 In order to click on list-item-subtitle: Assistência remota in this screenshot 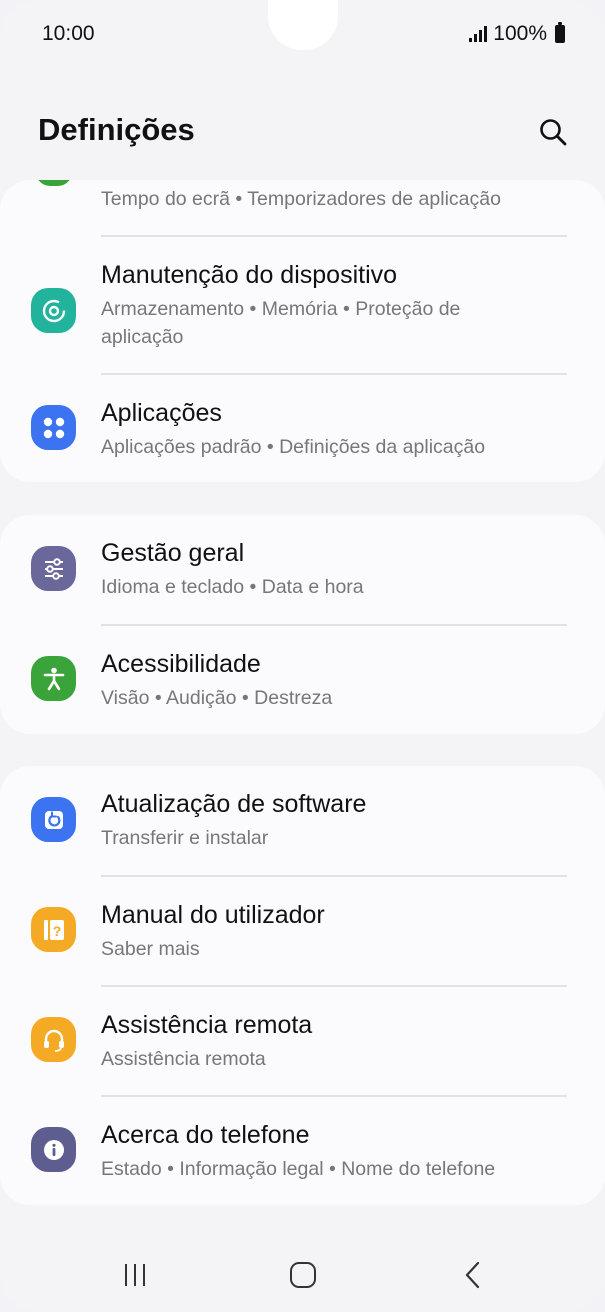, I will do `click(183, 1059)`.